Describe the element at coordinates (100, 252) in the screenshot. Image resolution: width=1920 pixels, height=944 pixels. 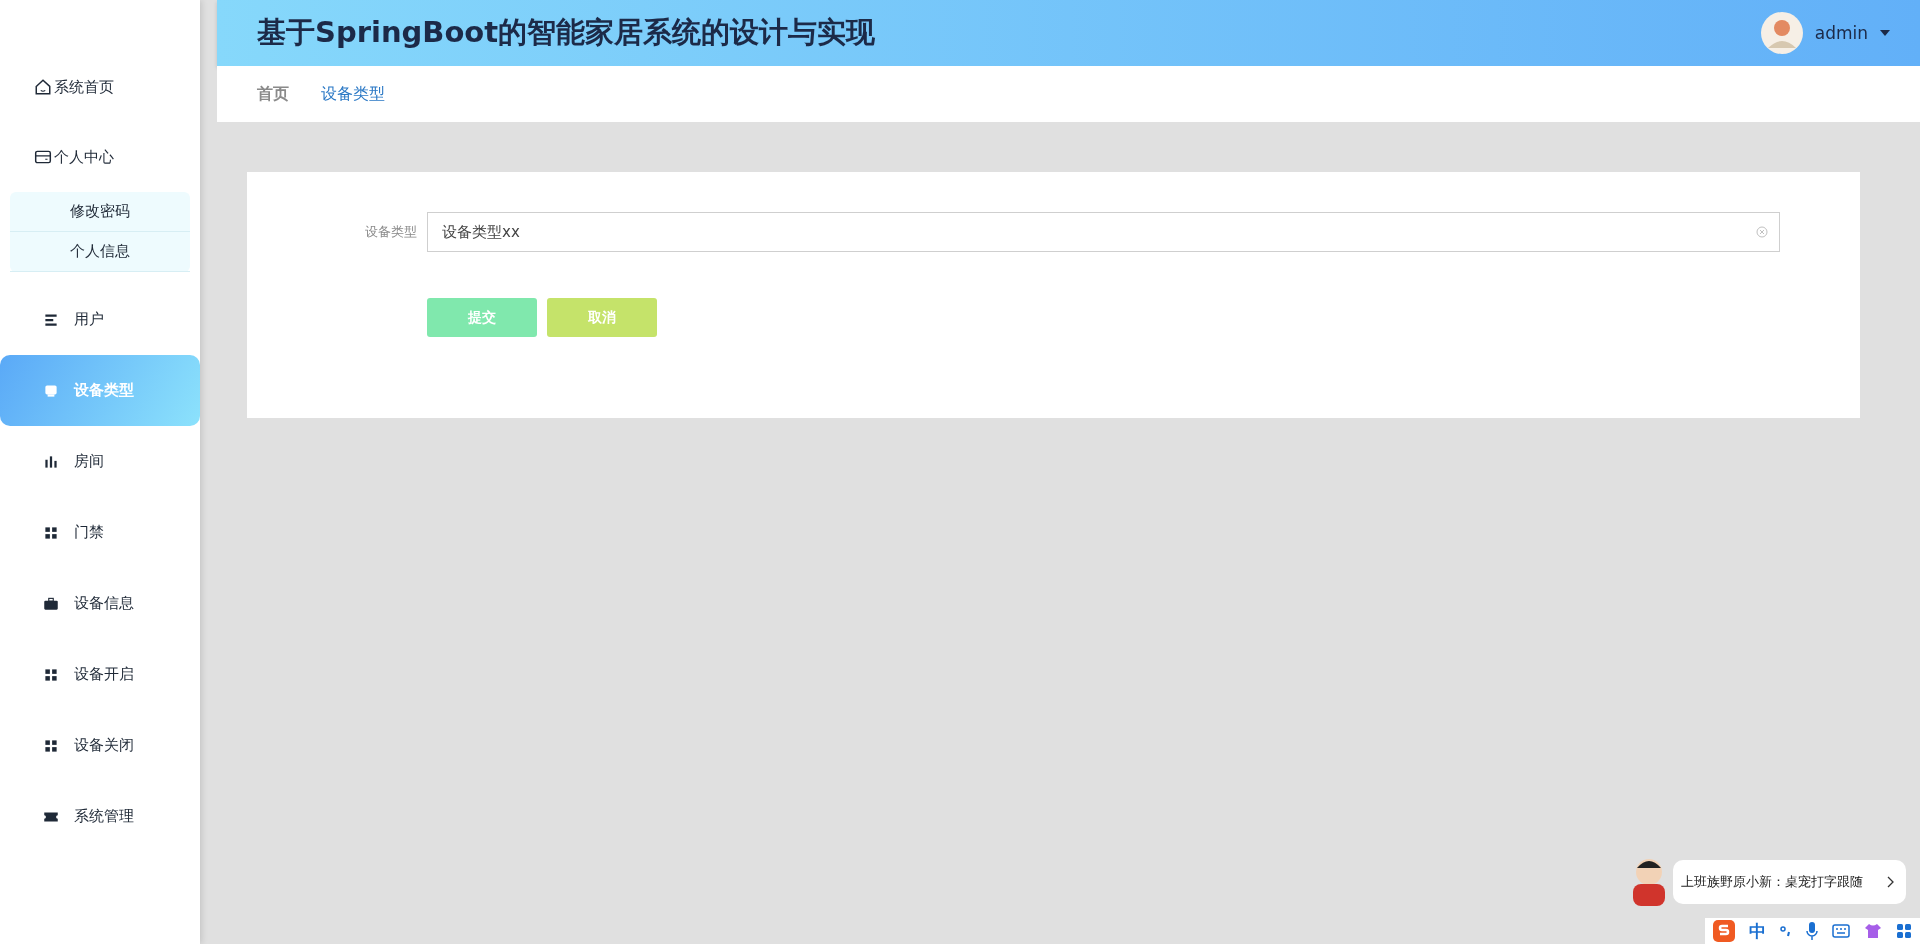
I see `submenu-item: 个人信息` at that location.